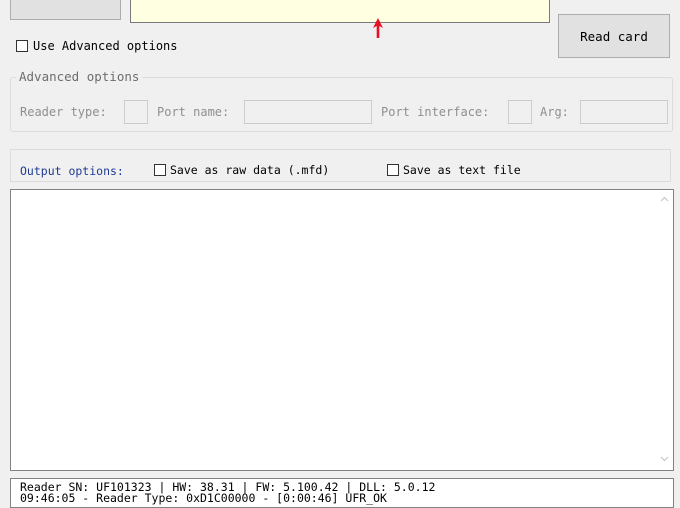 Image resolution: width=680 pixels, height=508 pixels. What do you see at coordinates (624, 112) in the screenshot?
I see `arg-field` at bounding box center [624, 112].